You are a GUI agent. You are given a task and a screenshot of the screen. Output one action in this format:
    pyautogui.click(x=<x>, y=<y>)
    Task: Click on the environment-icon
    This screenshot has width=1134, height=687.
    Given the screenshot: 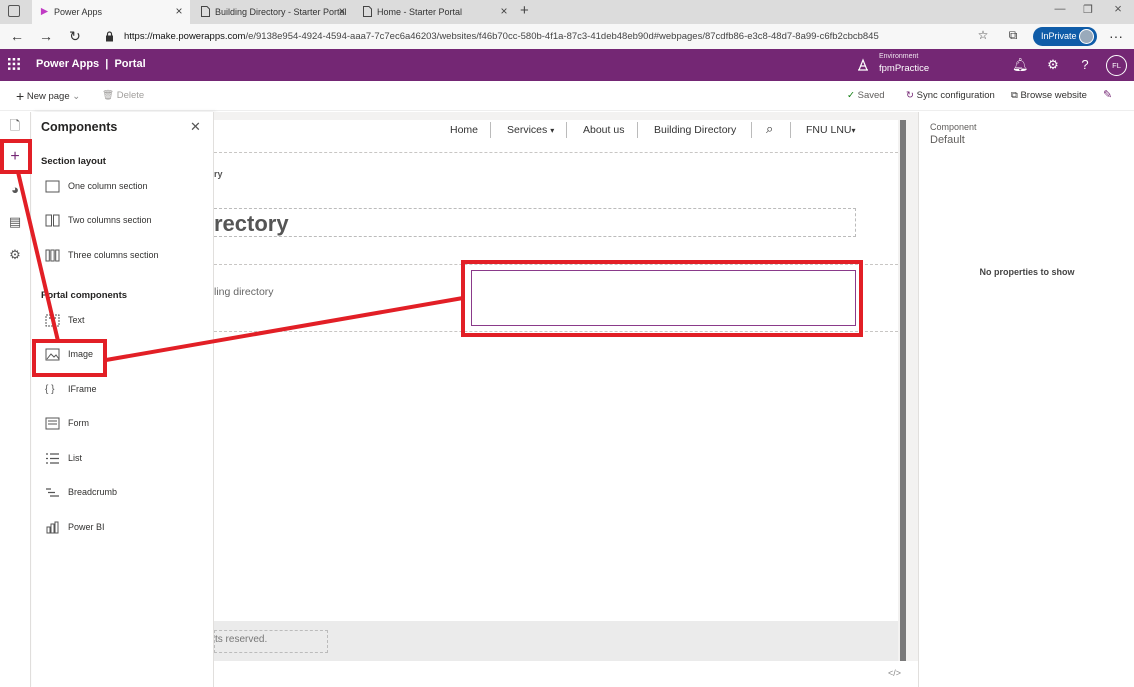 What is the action you would take?
    pyautogui.click(x=863, y=64)
    